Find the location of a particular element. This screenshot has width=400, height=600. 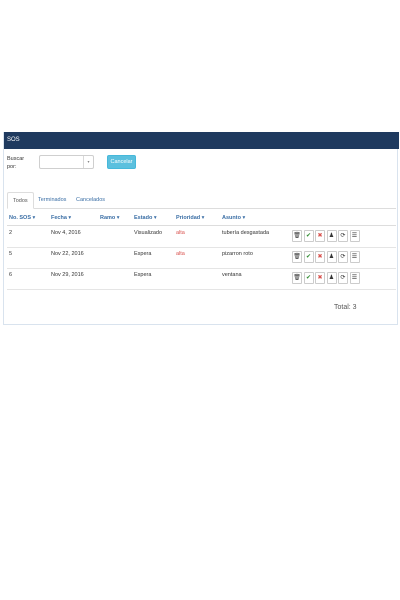

tab-terminados: Terminados is located at coordinates (52, 200).